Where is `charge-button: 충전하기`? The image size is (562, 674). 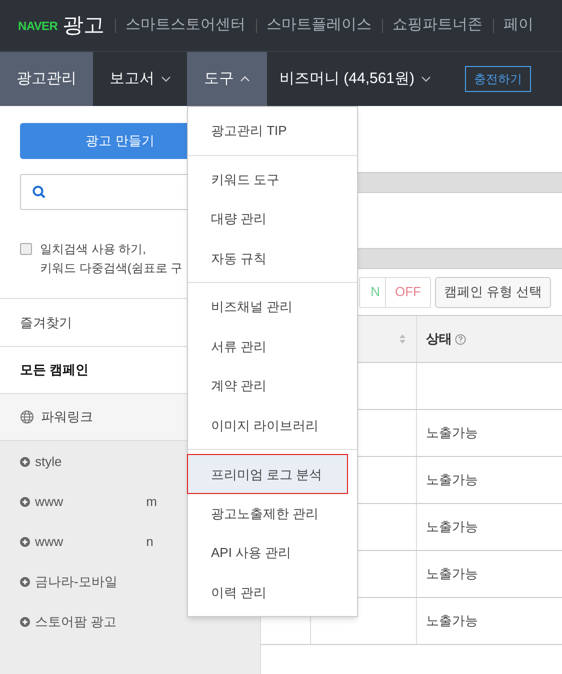
charge-button: 충전하기 is located at coordinates (498, 79).